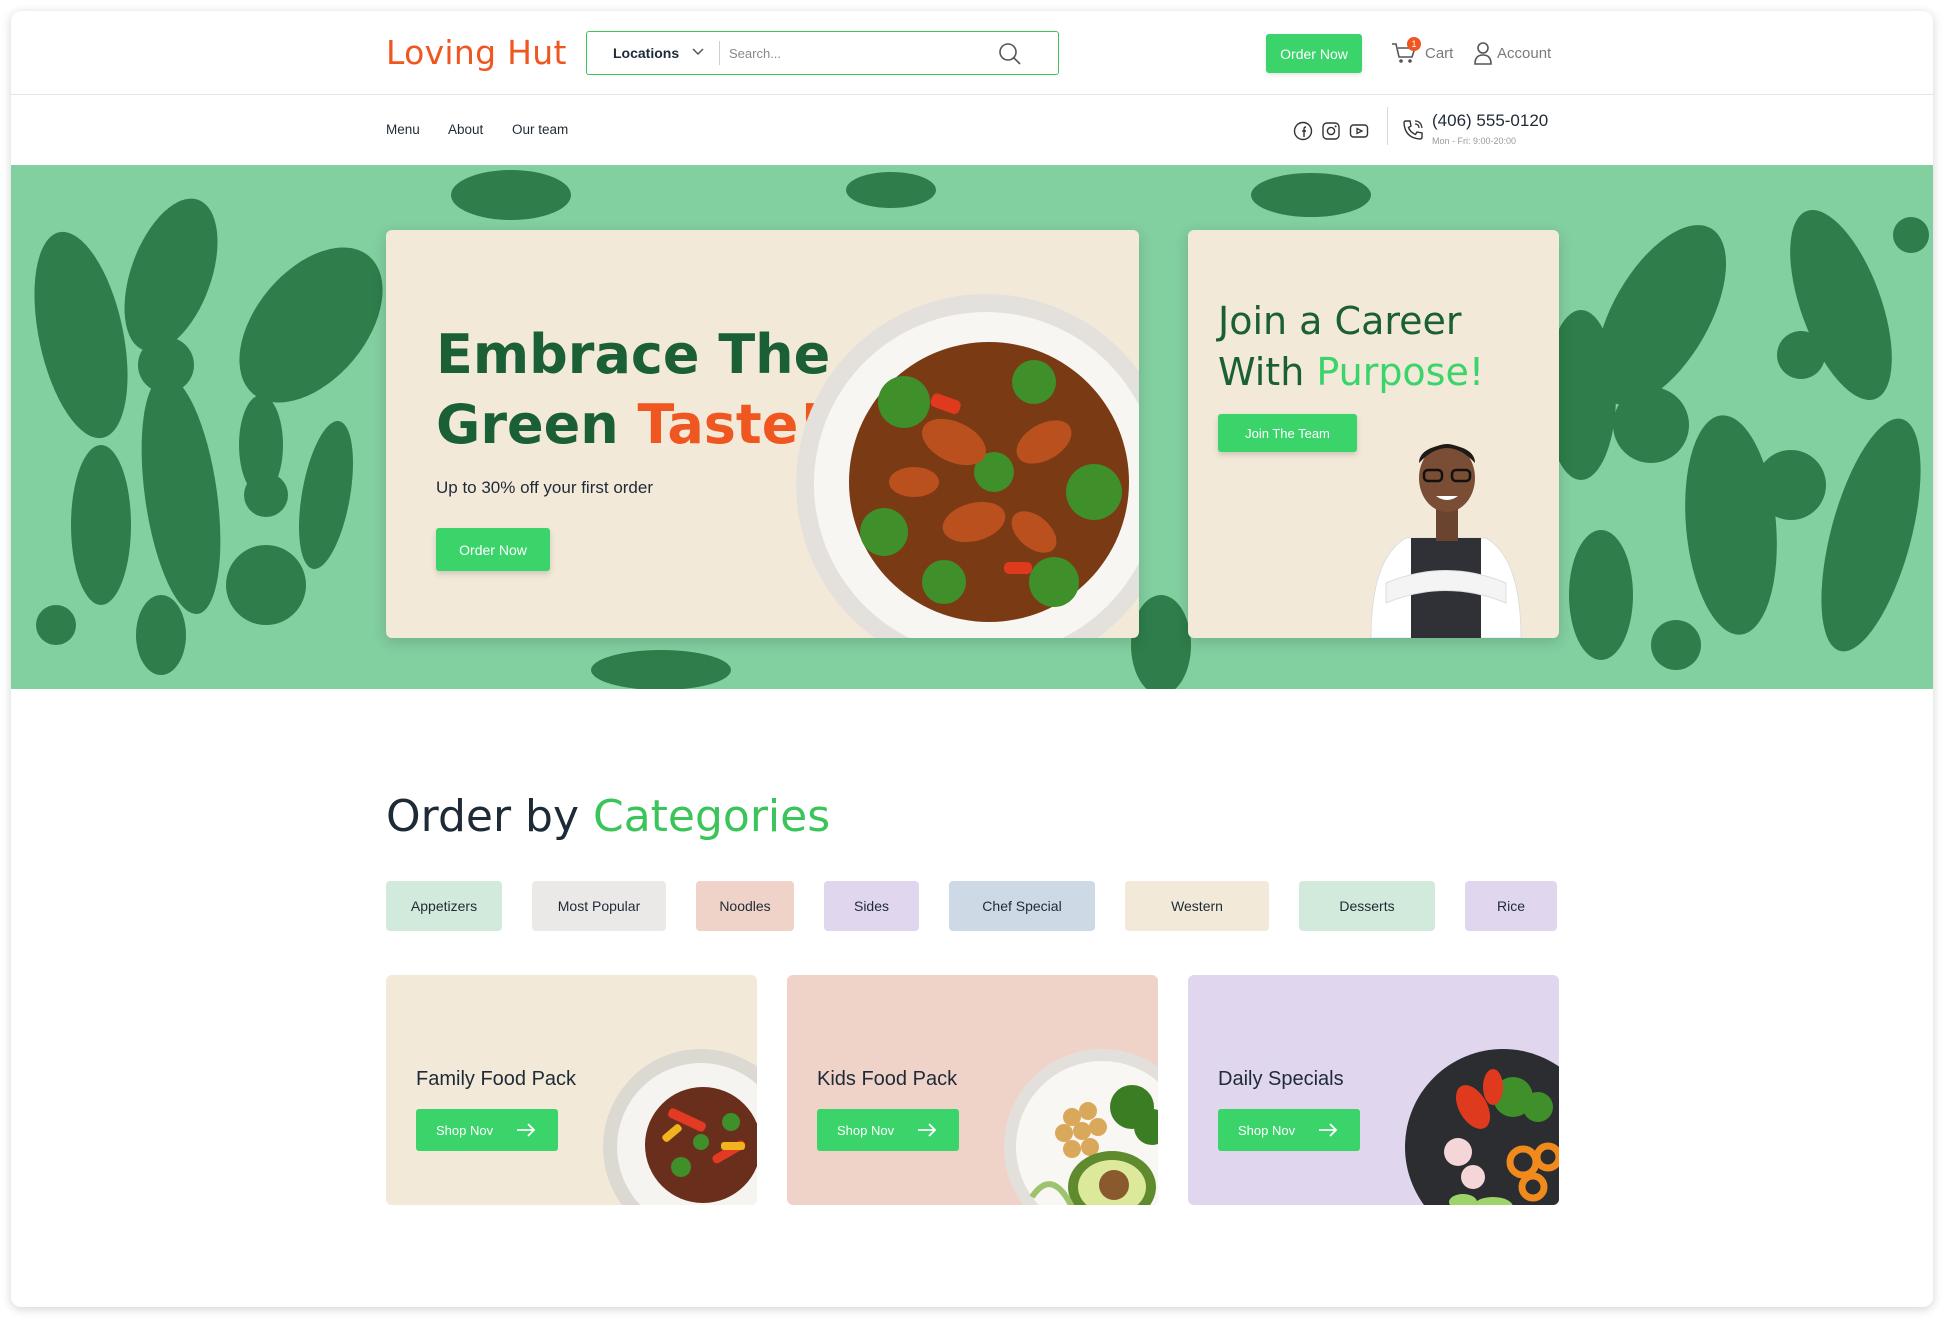  I want to click on cart-count-badge: 1, so click(1414, 44).